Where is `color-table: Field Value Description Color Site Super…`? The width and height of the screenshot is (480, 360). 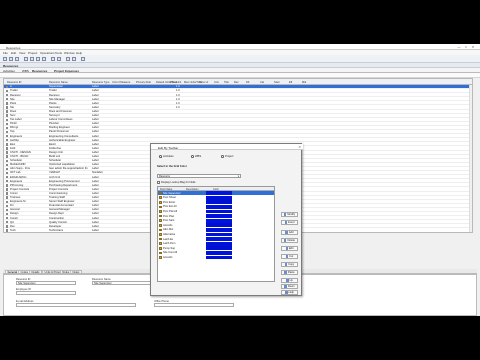
color-table: Field Value Description Color Site Super… is located at coordinates (216, 234).